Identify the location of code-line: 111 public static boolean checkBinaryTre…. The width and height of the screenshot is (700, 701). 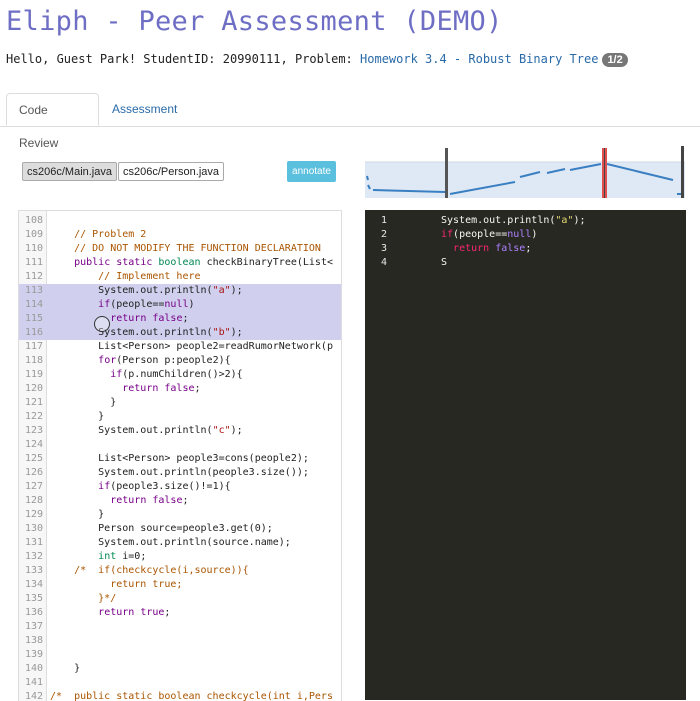
(180, 263).